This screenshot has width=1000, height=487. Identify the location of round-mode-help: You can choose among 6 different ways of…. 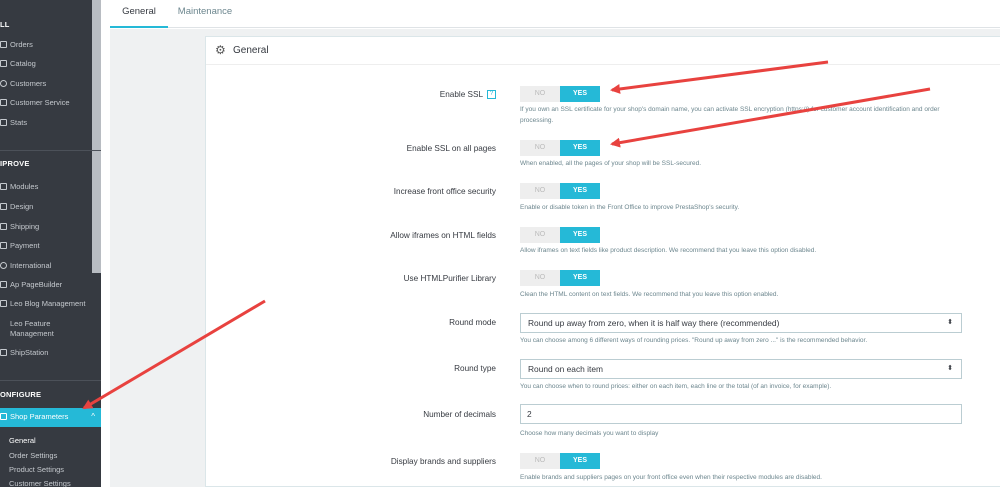
(694, 340).